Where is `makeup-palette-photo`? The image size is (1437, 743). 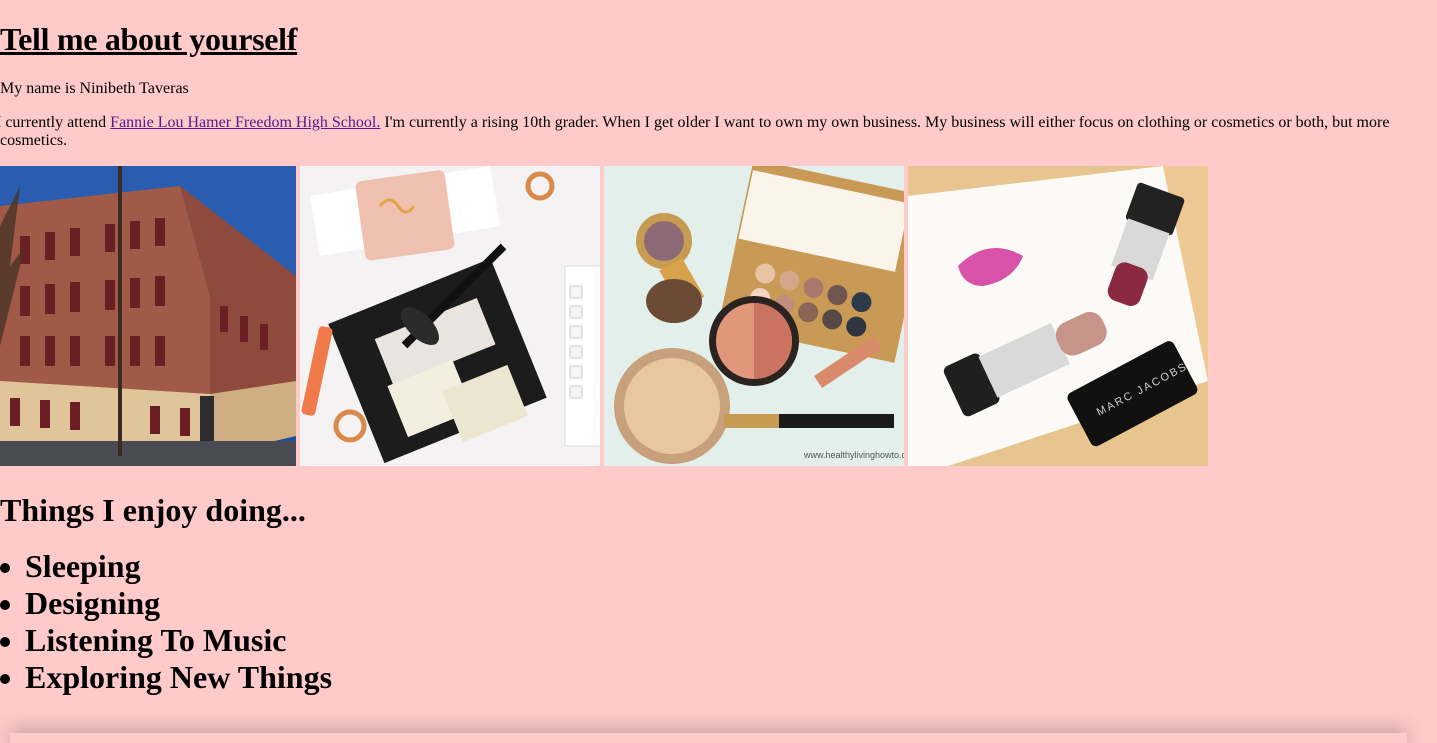
makeup-palette-photo is located at coordinates (450, 316).